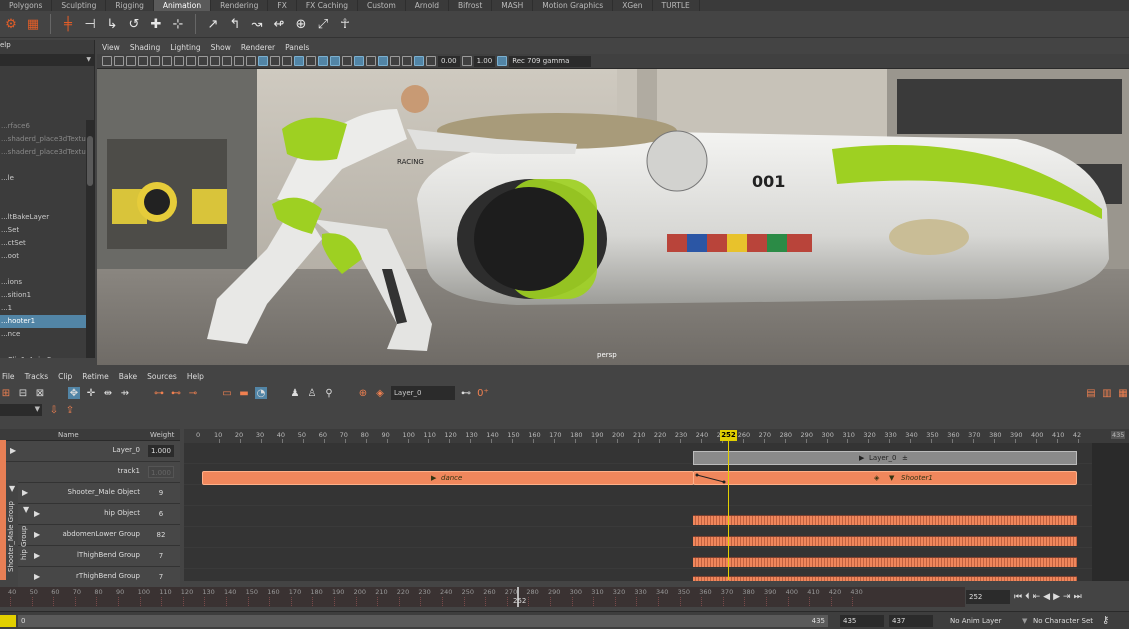 This screenshot has height=629, width=1129. Describe the element at coordinates (483, 393) in the screenshot. I see `layer-add-icon: 0⁺` at that location.